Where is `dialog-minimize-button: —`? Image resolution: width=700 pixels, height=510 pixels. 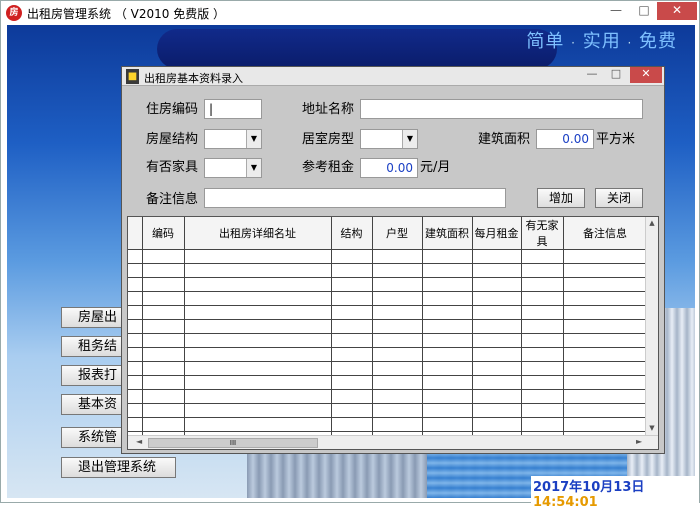 dialog-minimize-button: — is located at coordinates (592, 75).